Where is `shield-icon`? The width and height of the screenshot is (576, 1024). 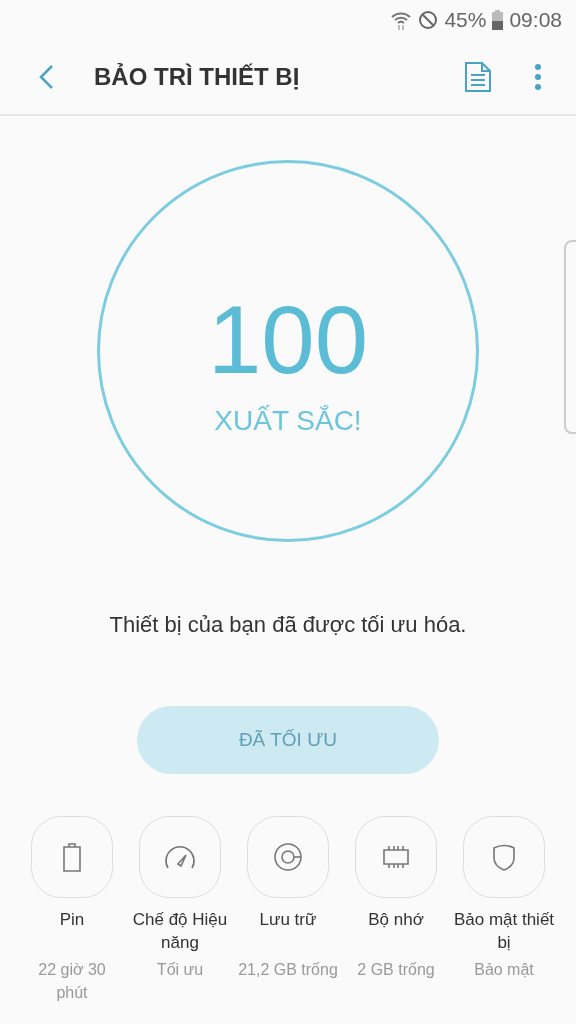
shield-icon is located at coordinates (504, 857).